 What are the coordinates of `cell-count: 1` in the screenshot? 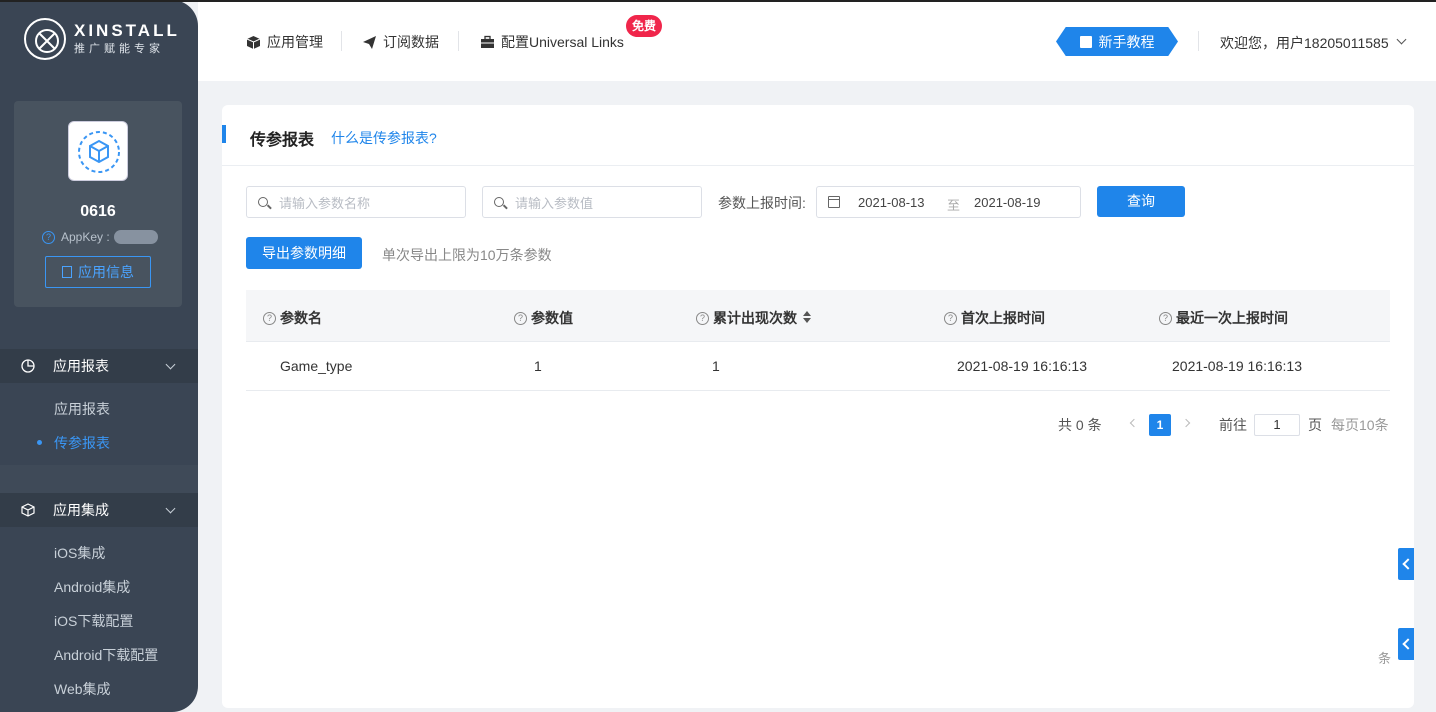 It's located at (716, 366).